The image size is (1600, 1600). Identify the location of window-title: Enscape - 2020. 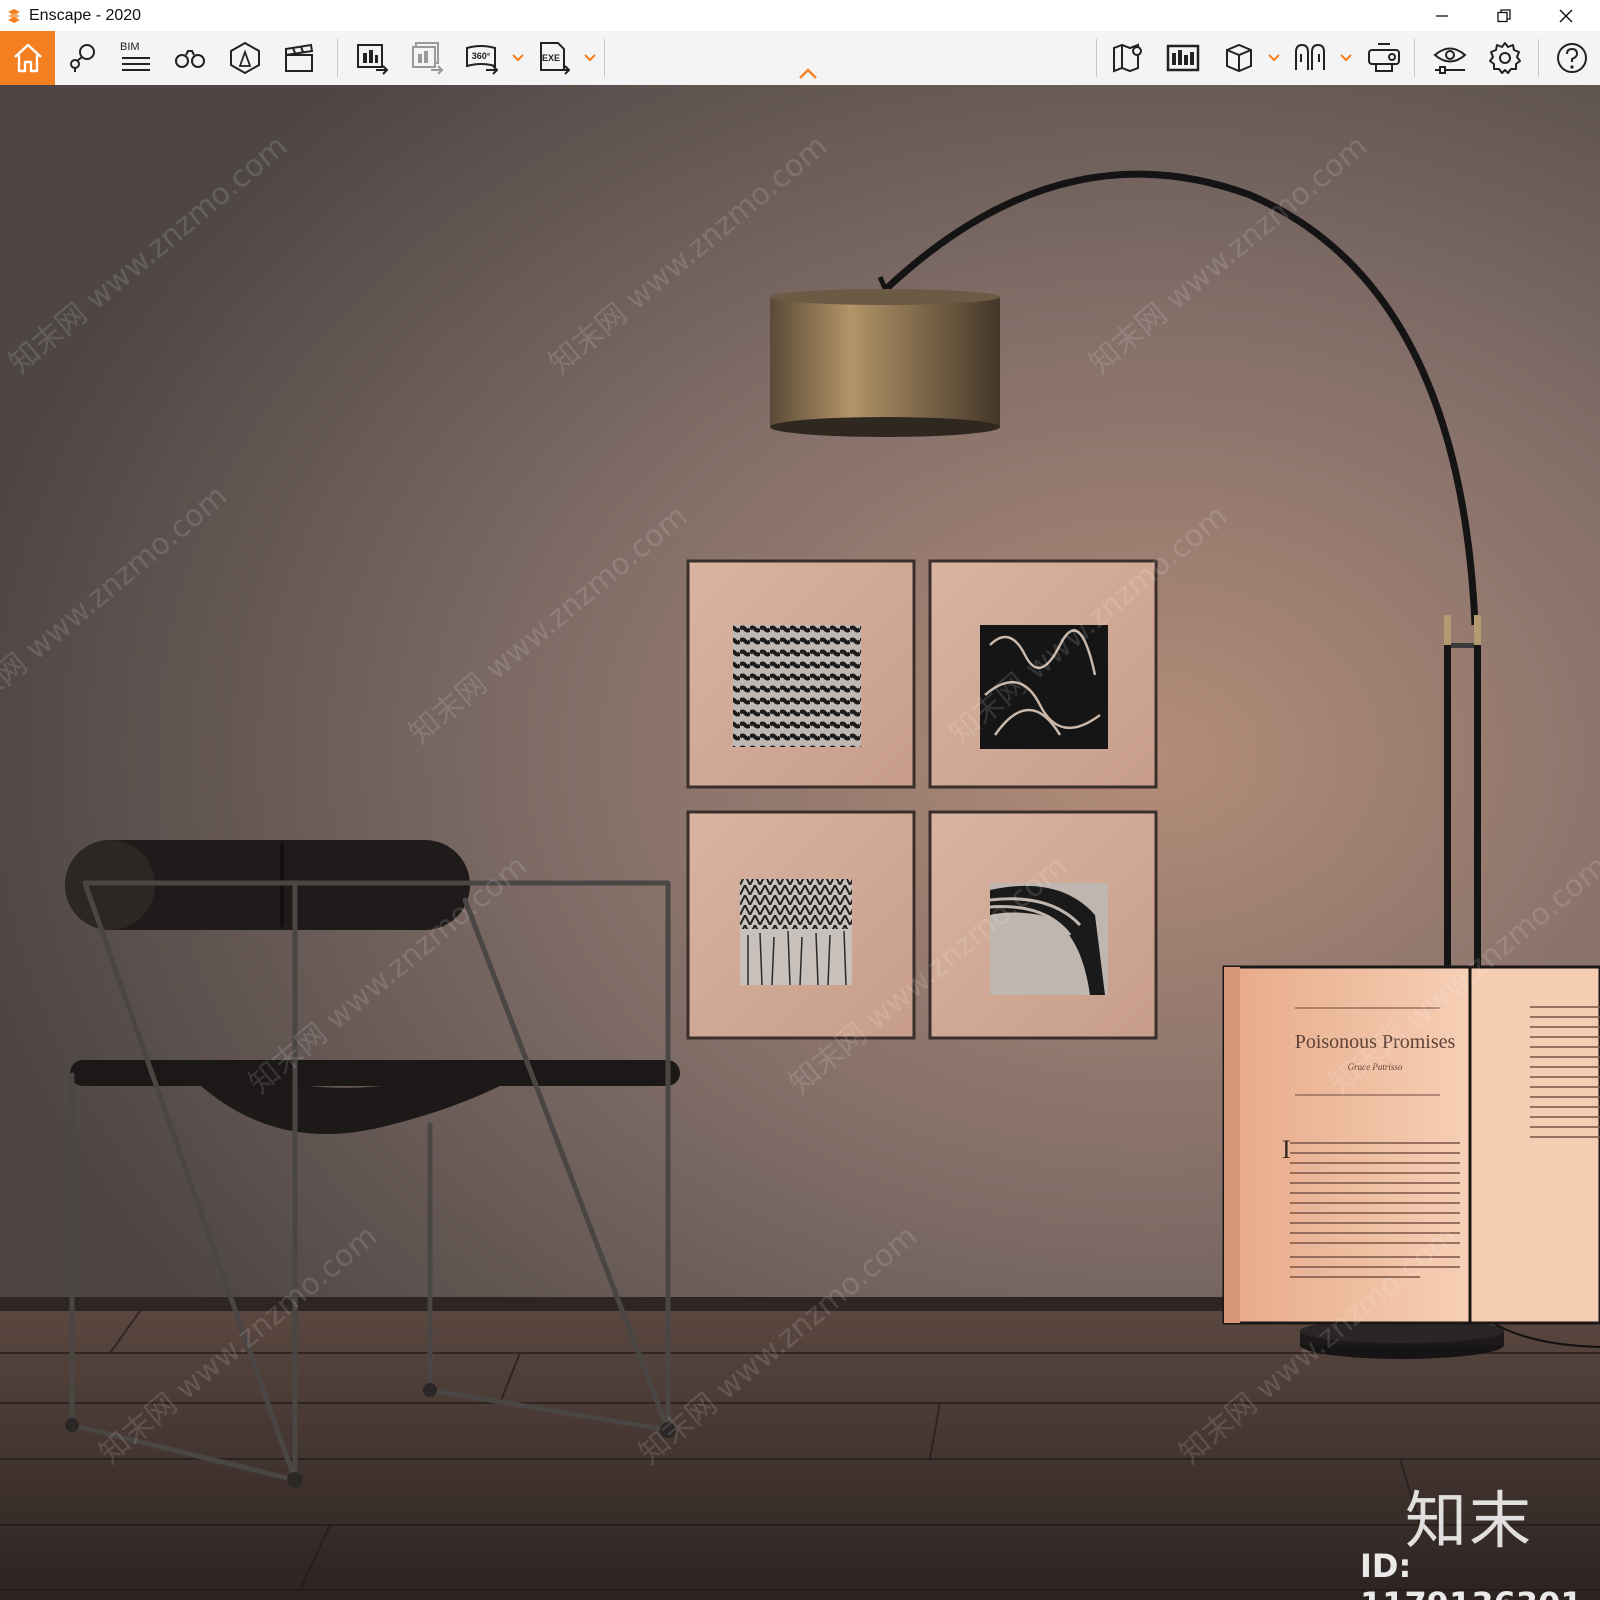
(85, 15).